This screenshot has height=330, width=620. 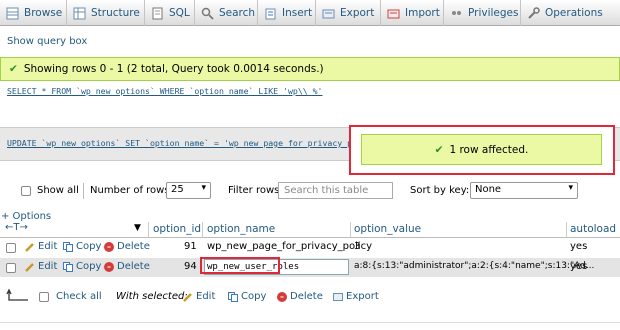 What do you see at coordinates (570, 13) in the screenshot?
I see `tab-operations: Operations` at bounding box center [570, 13].